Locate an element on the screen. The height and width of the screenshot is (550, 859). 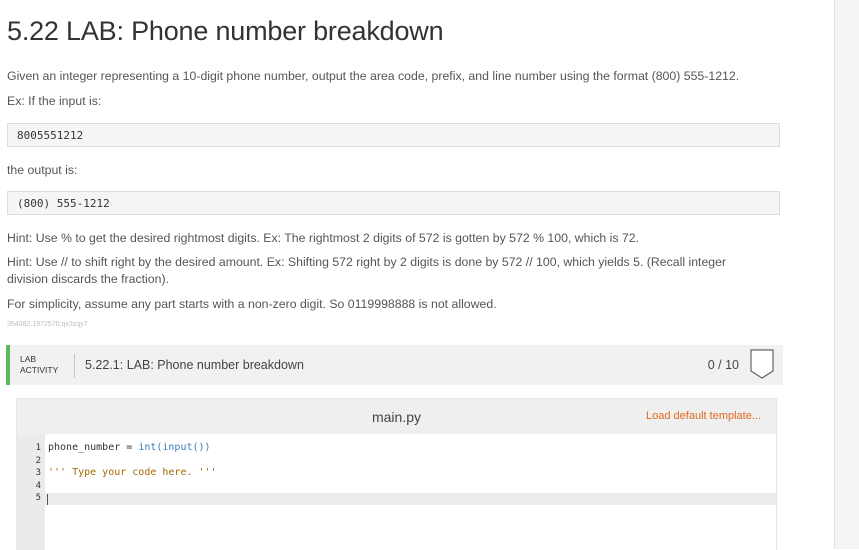
line-number: 3 is located at coordinates (38, 473).